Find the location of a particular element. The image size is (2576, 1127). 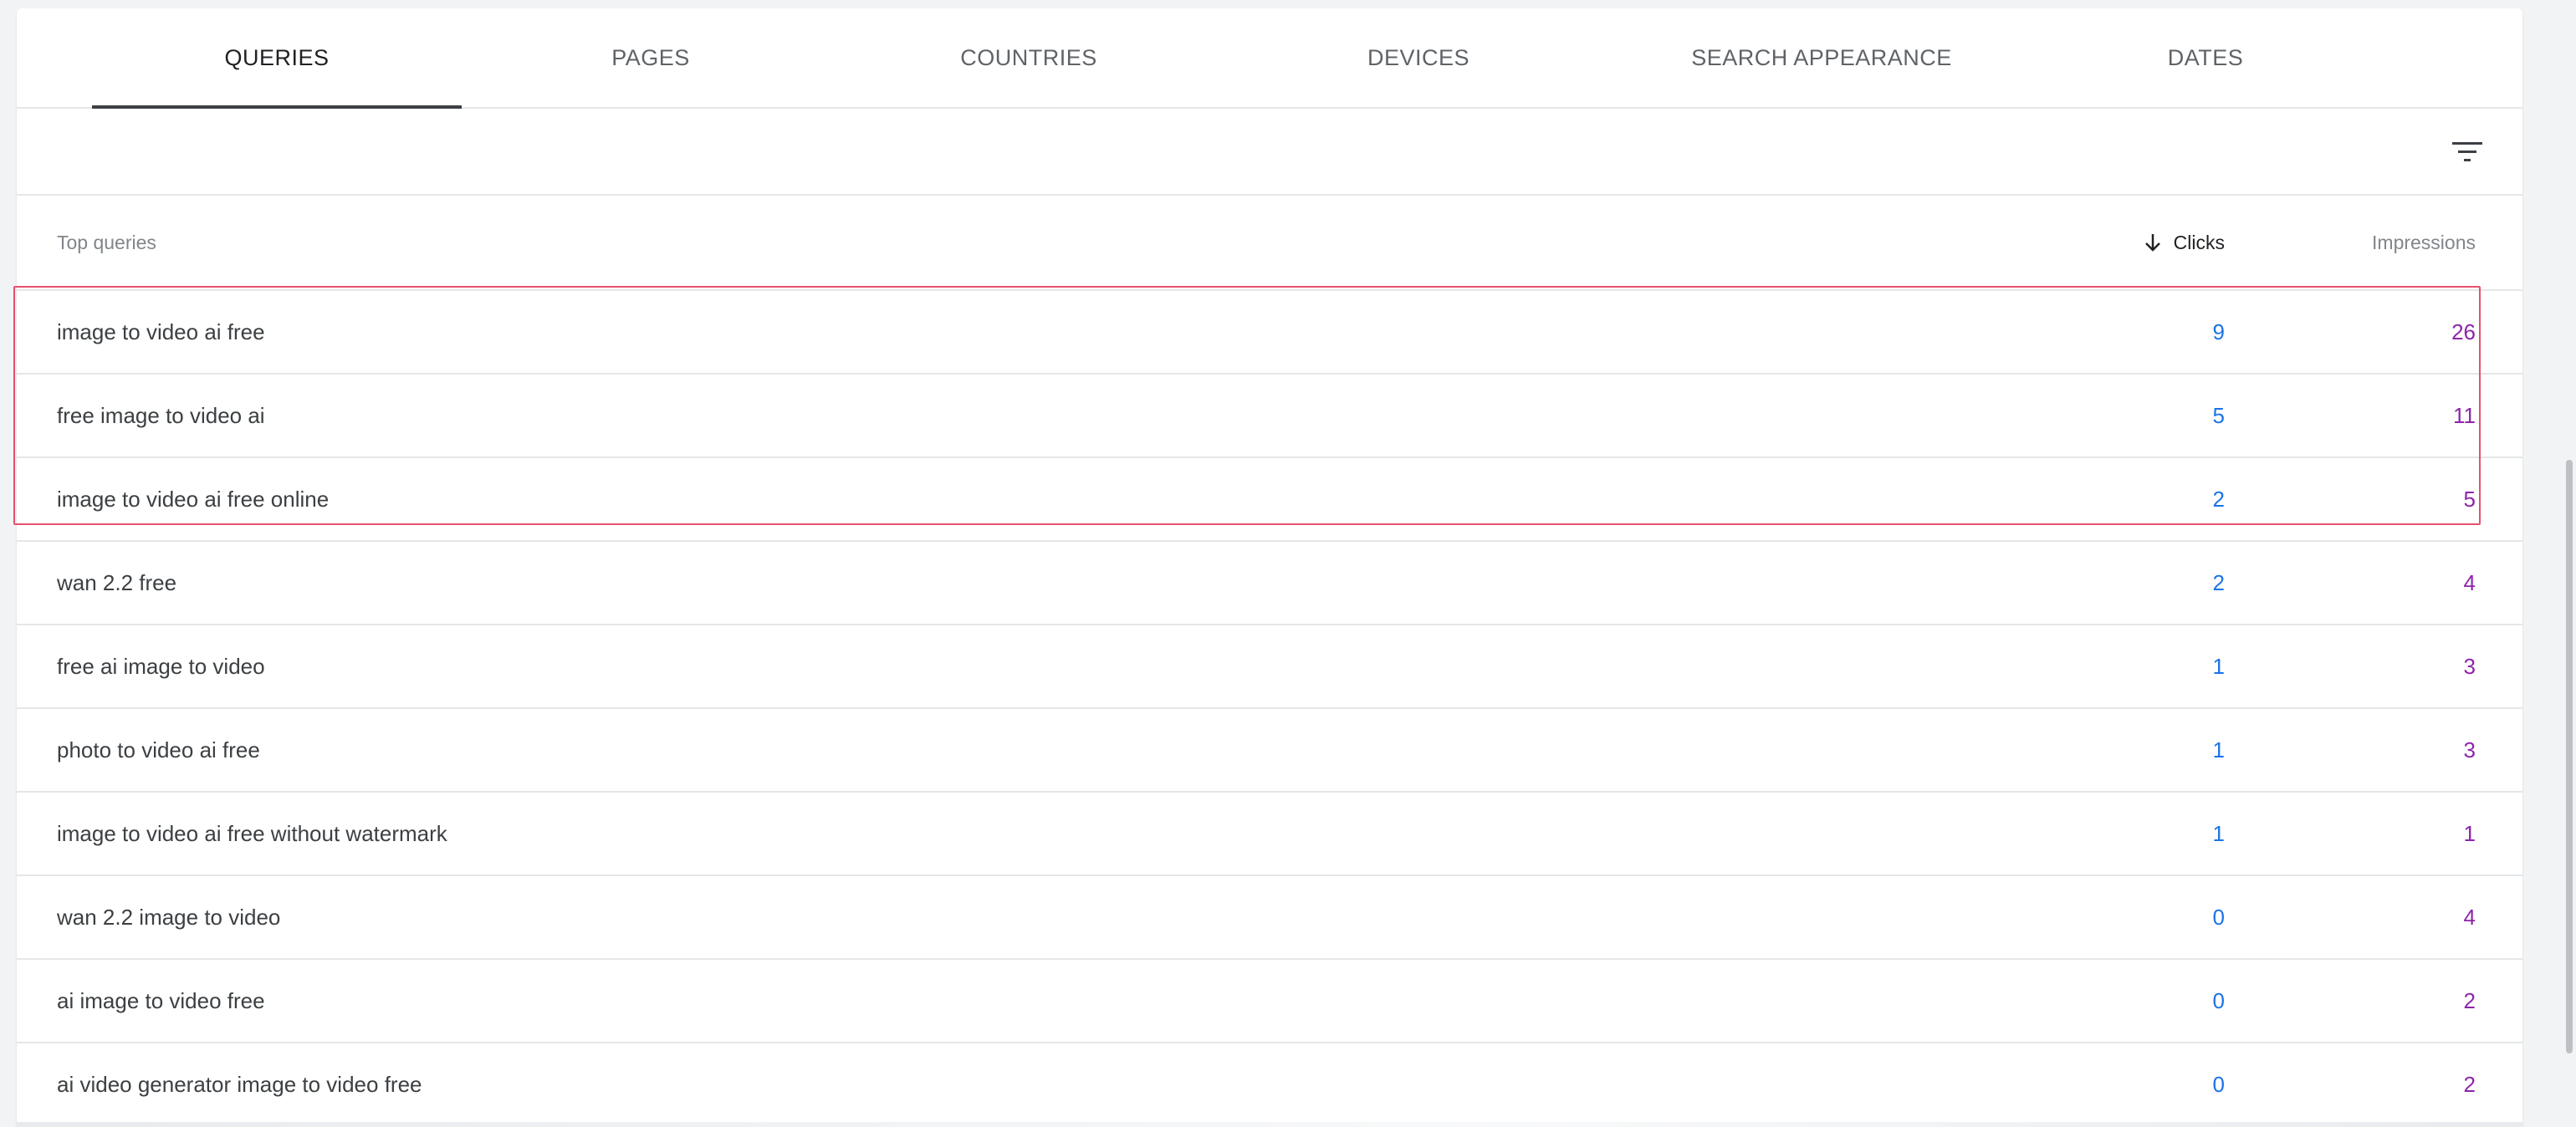

table-row: free ai image to video 1 3 is located at coordinates (1269, 667).